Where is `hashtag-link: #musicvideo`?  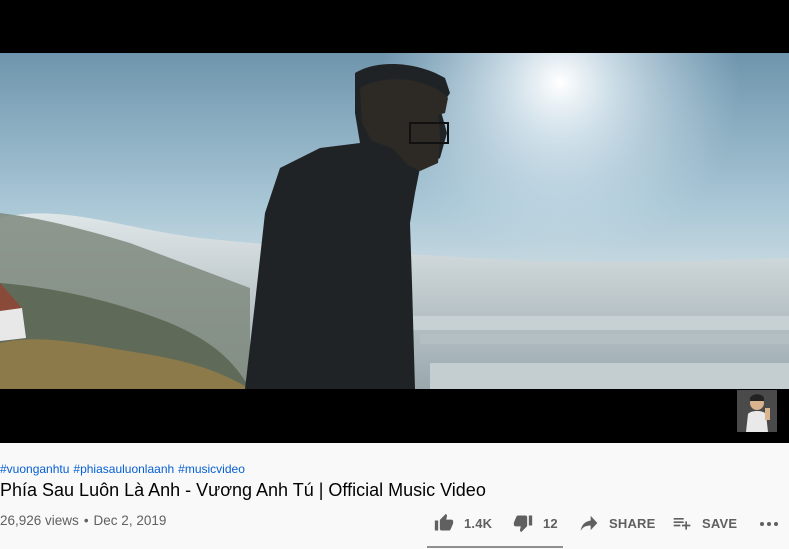 hashtag-link: #musicvideo is located at coordinates (211, 469).